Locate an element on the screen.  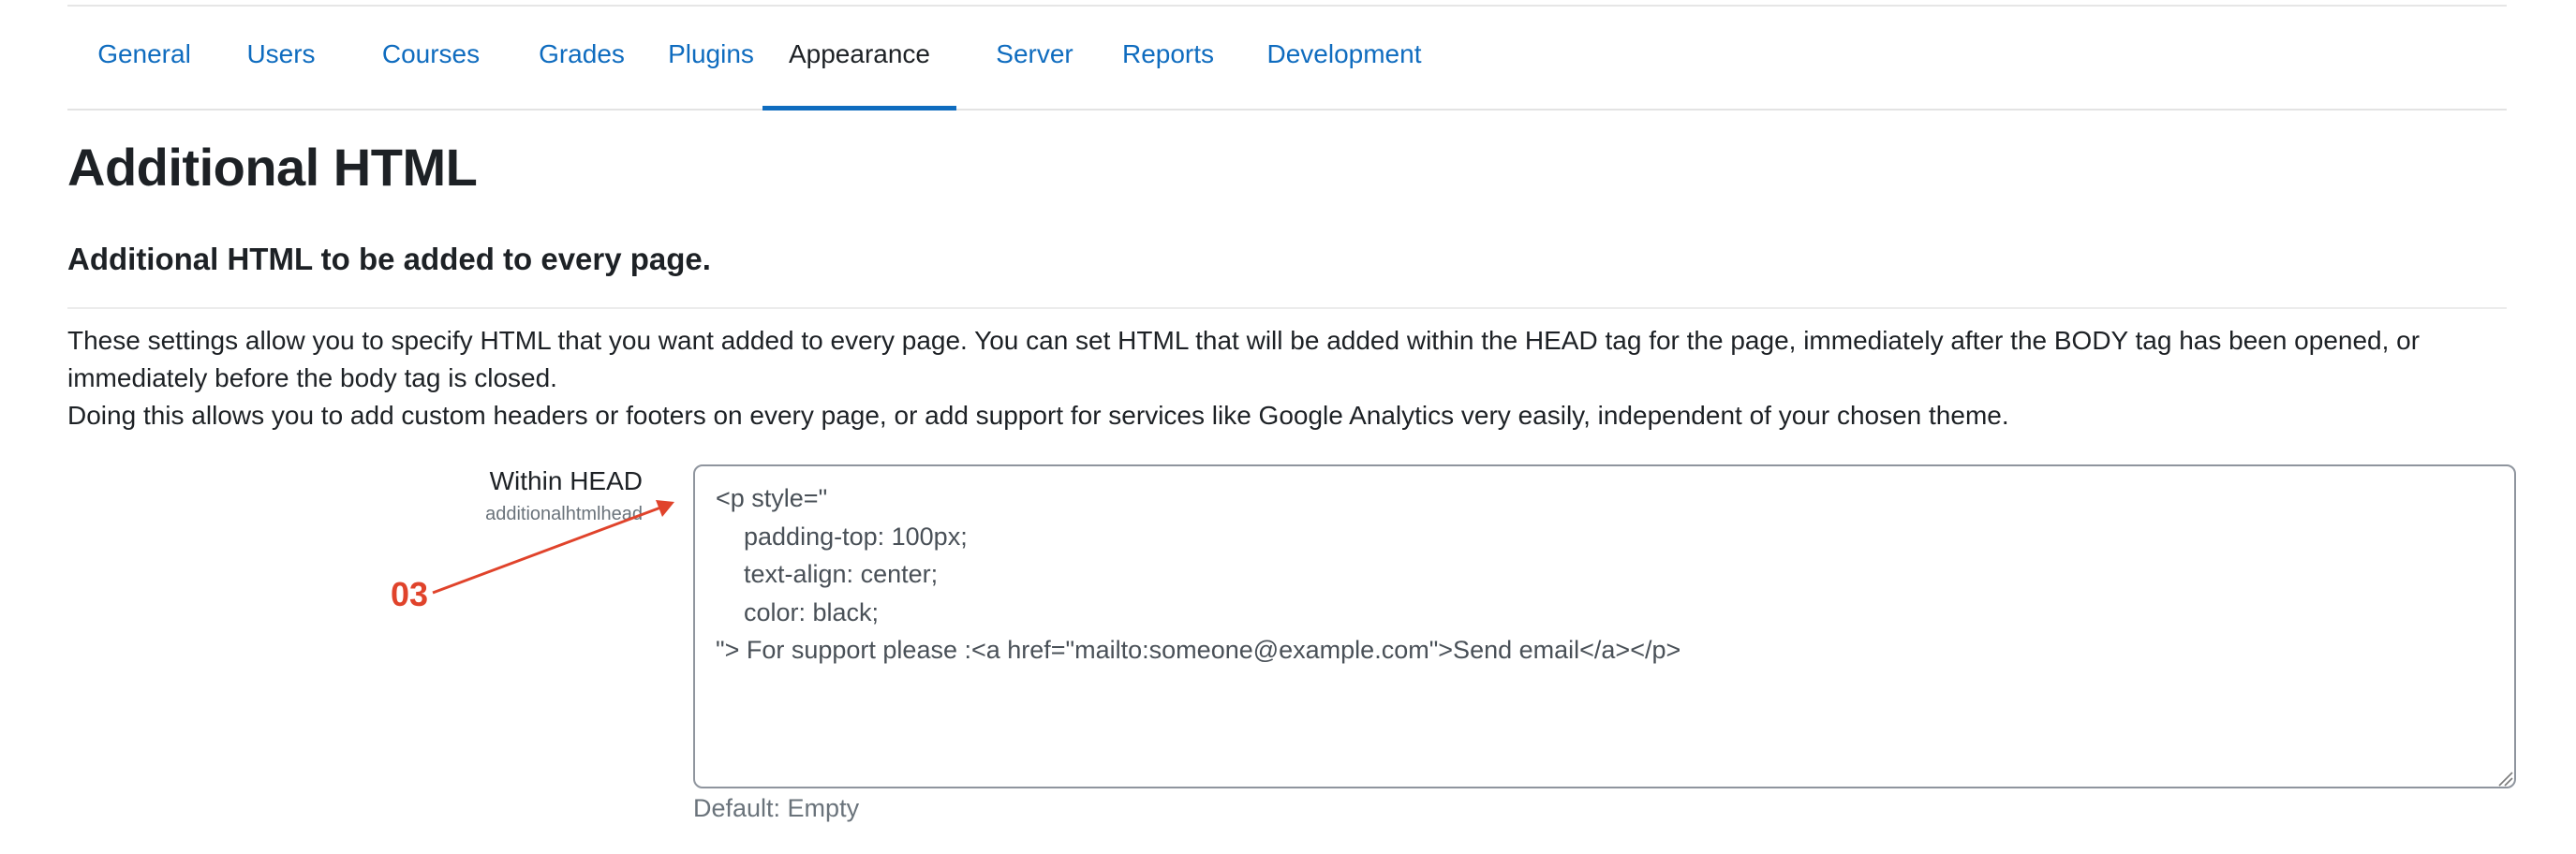
tab-reports: Reports is located at coordinates (1168, 58).